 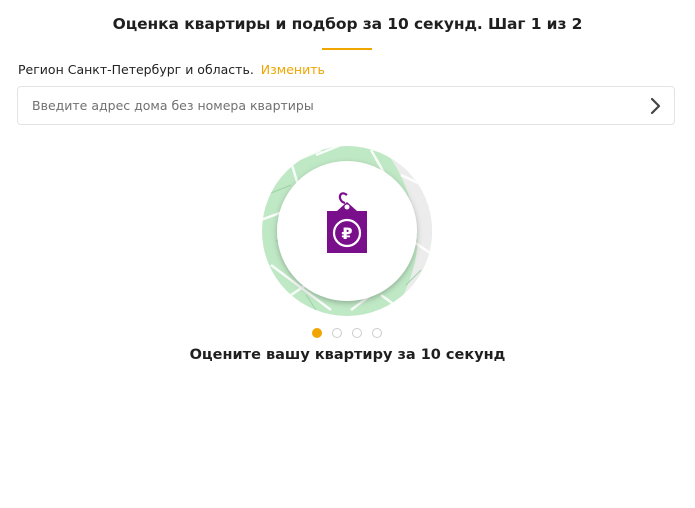 What do you see at coordinates (656, 106) in the screenshot?
I see `chevron-right-icon` at bounding box center [656, 106].